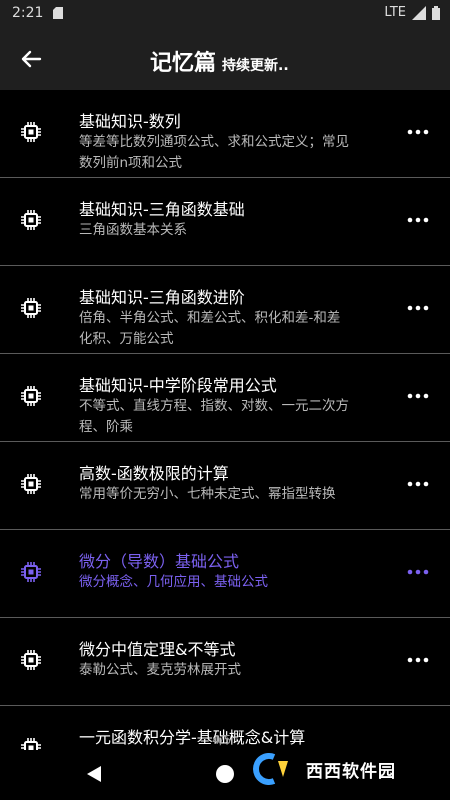  I want to click on back-arrow-icon, so click(31, 59).